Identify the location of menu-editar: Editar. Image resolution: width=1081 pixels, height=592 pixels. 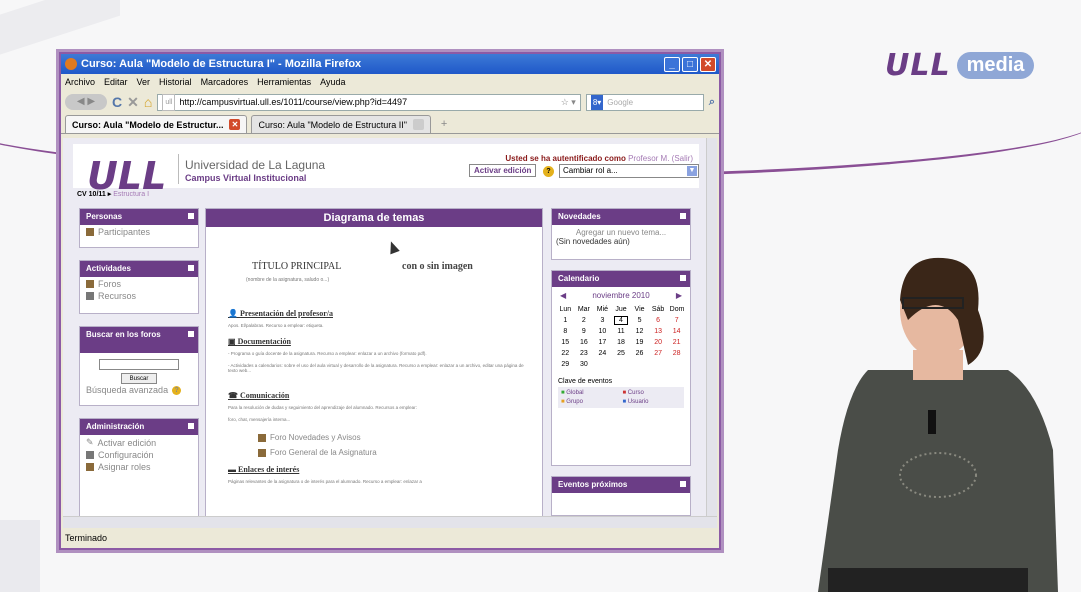
(116, 82).